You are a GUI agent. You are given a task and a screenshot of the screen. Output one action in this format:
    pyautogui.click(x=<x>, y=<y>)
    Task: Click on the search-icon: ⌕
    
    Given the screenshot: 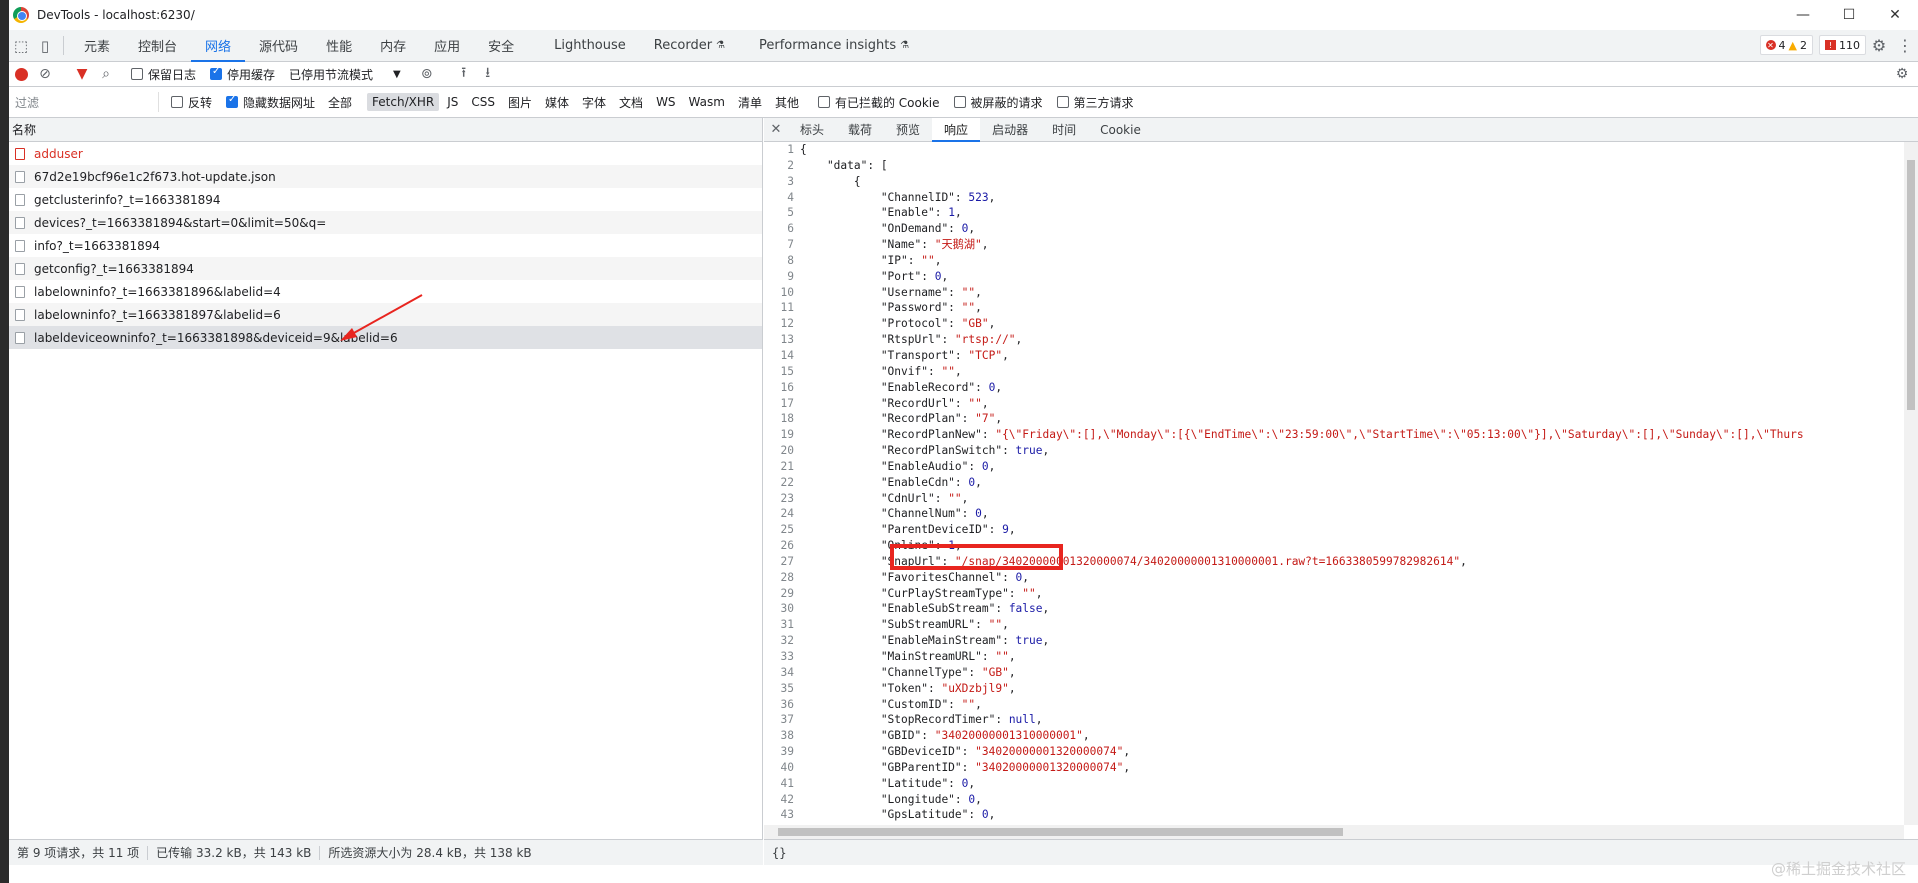 What is the action you would take?
    pyautogui.click(x=106, y=74)
    